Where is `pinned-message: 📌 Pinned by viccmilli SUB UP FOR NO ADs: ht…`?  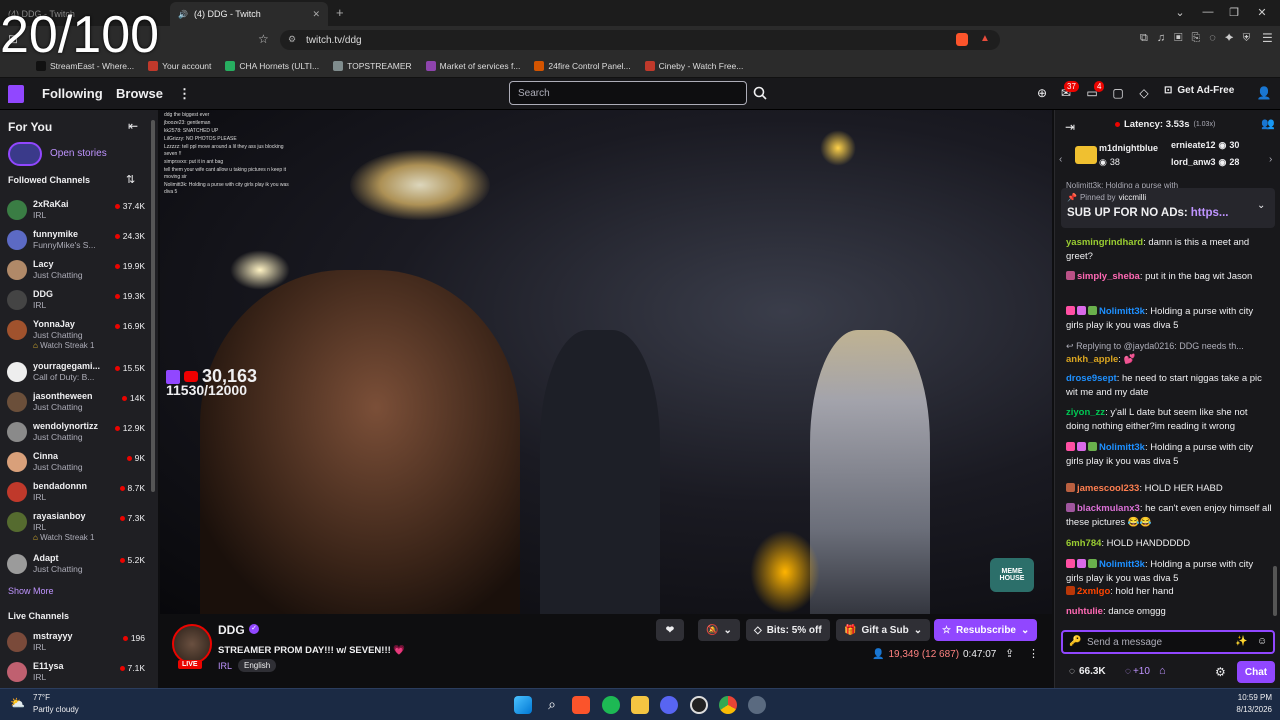 pinned-message: 📌 Pinned by viccmilli SUB UP FOR NO ADs: ht… is located at coordinates (1168, 208).